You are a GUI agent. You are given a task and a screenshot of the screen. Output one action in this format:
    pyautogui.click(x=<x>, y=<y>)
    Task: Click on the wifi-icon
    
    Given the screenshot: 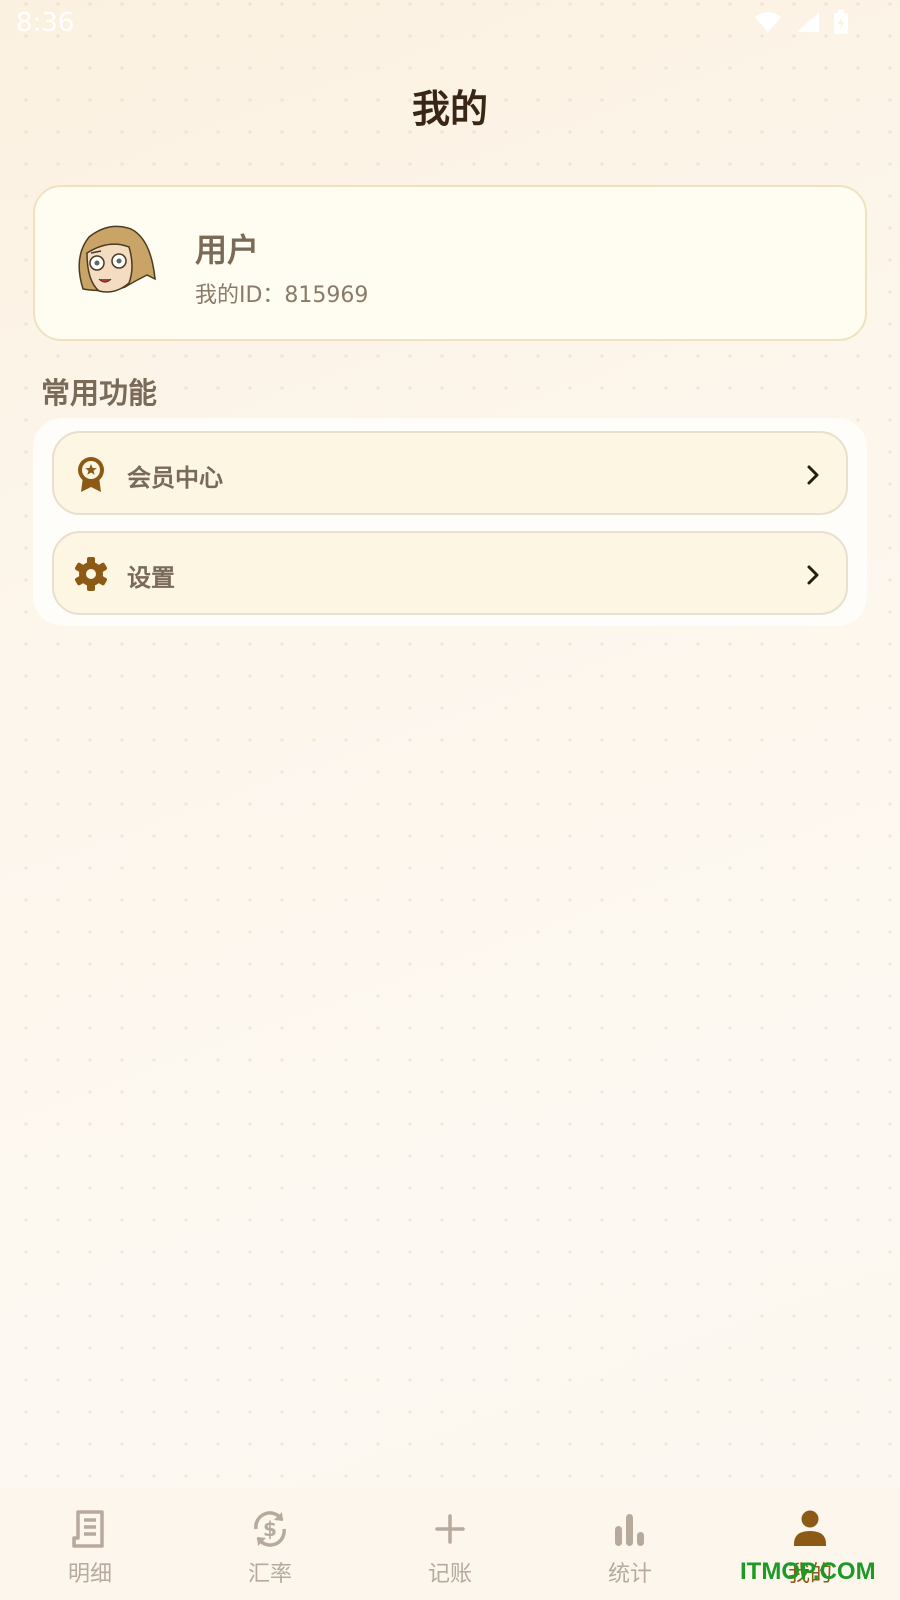 What is the action you would take?
    pyautogui.click(x=768, y=22)
    